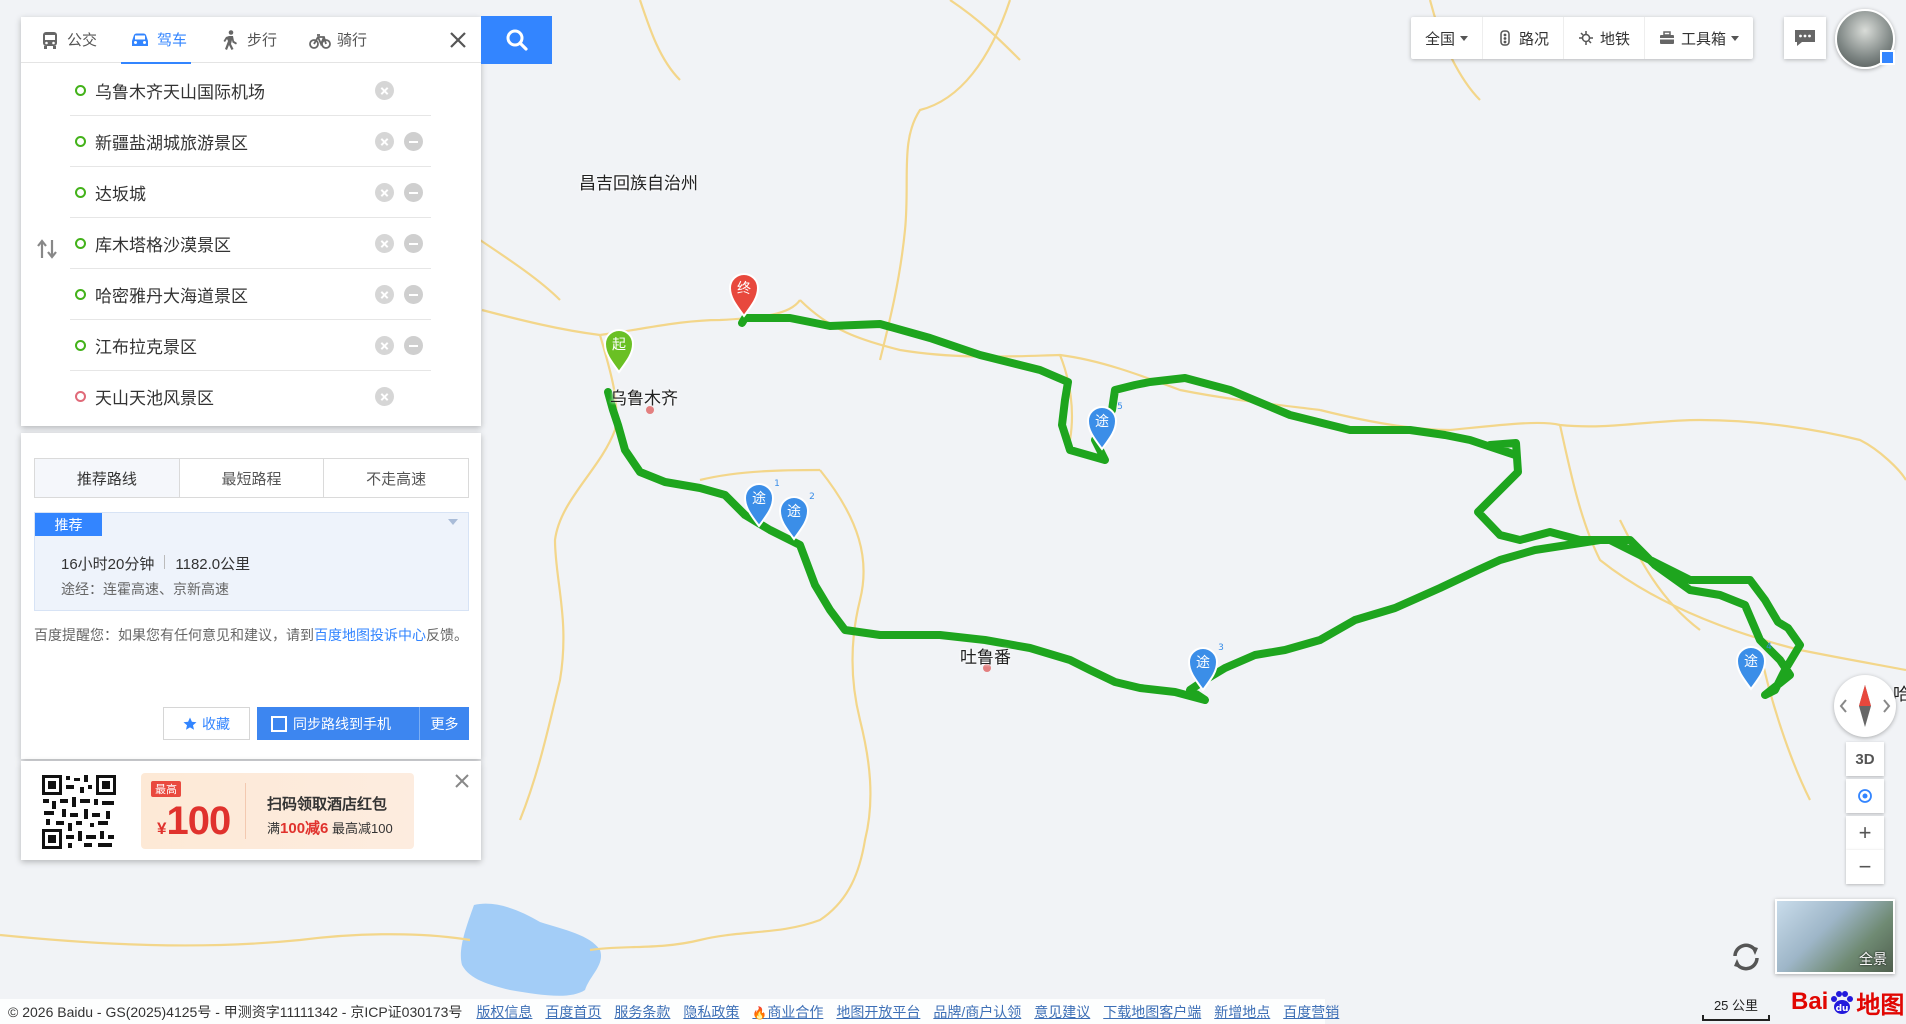 Image resolution: width=1906 pixels, height=1024 pixels. What do you see at coordinates (1847, 1002) in the screenshot?
I see `baidu-map-logo: Bai du 地图` at bounding box center [1847, 1002].